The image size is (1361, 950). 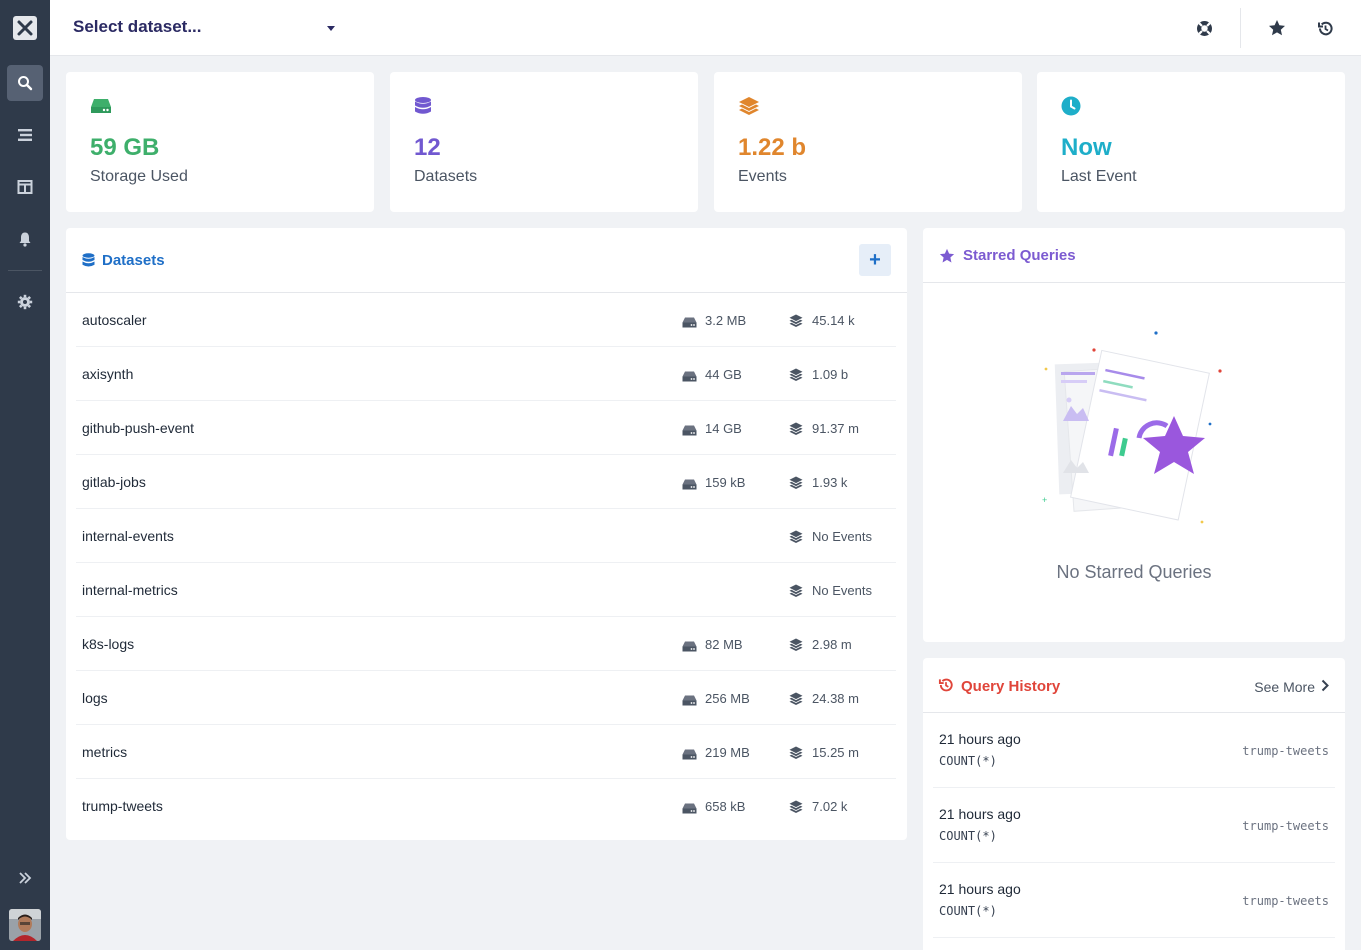 What do you see at coordinates (114, 482) in the screenshot?
I see `dataset-name: gitlab-jobs` at bounding box center [114, 482].